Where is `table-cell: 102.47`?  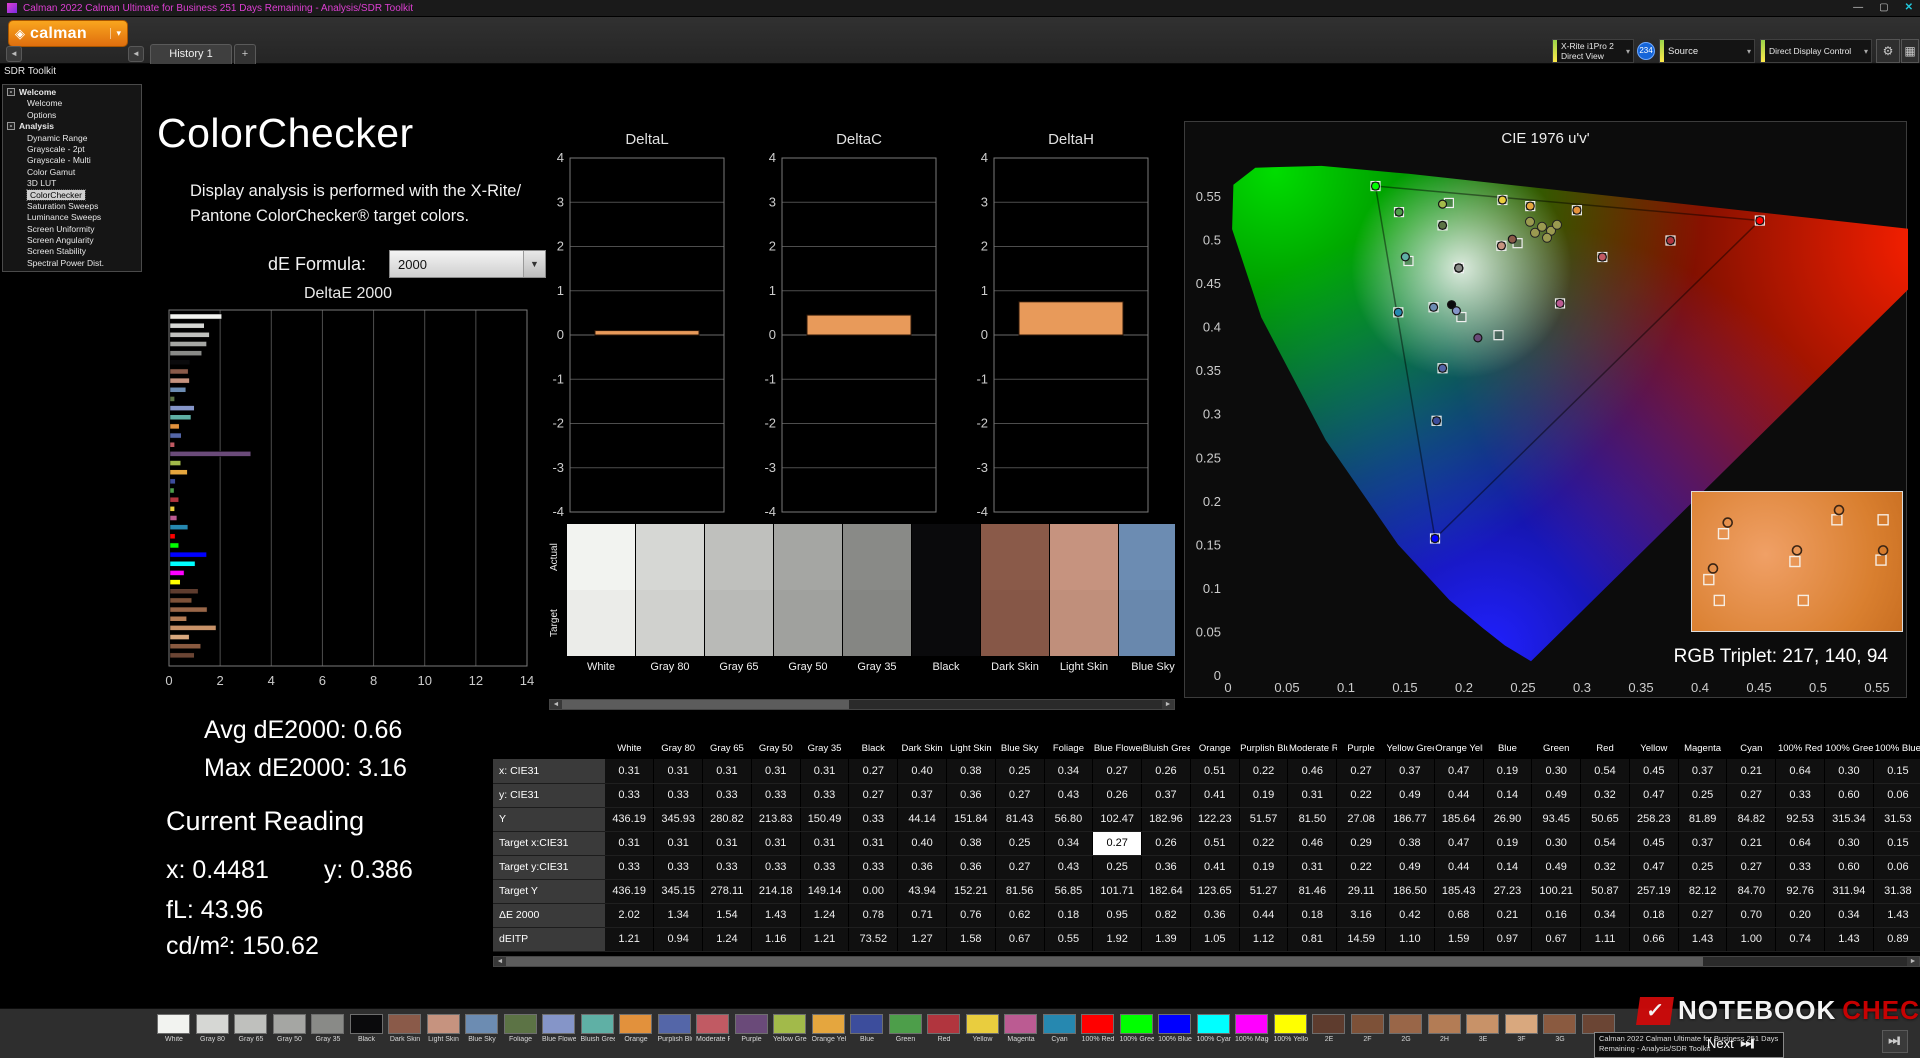 table-cell: 102.47 is located at coordinates (1117, 819).